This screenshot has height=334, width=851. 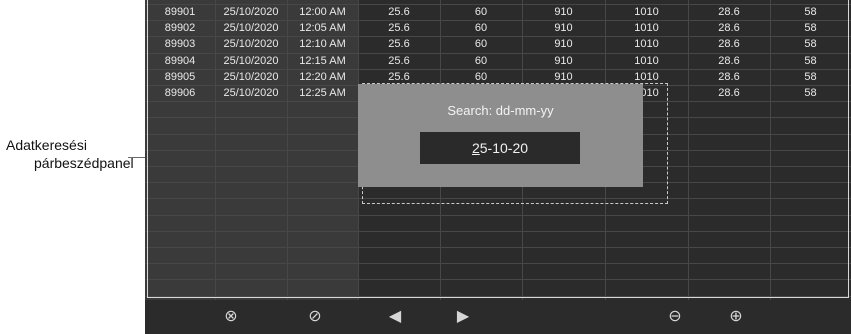 I want to click on callout-line-2: párbeszédpanel, so click(x=84, y=163).